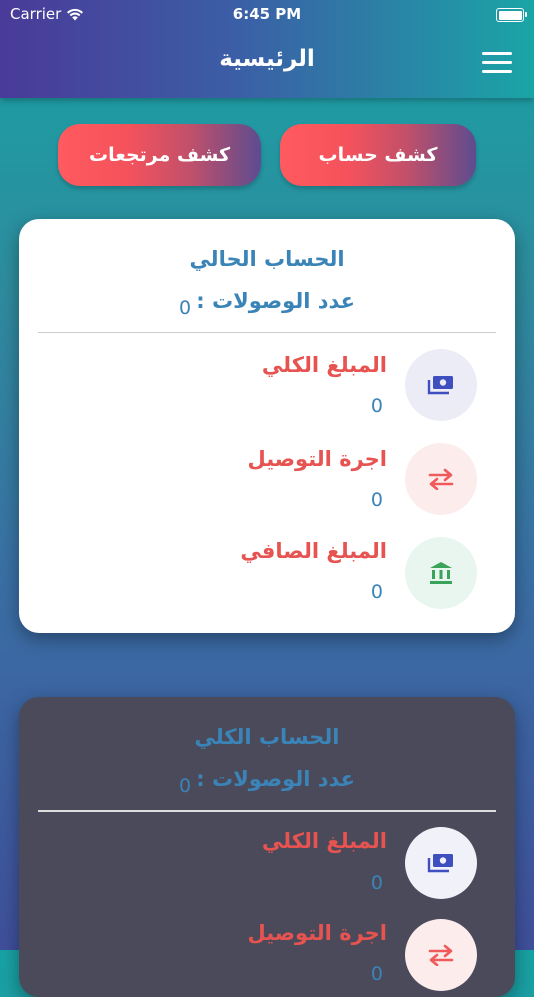  I want to click on bank-icon, so click(441, 573).